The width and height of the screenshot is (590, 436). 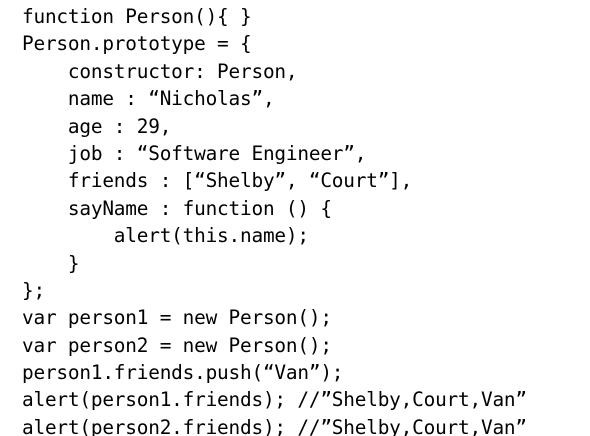 I want to click on code-line-person-constructor: function Person(){ }, so click(x=137, y=16).